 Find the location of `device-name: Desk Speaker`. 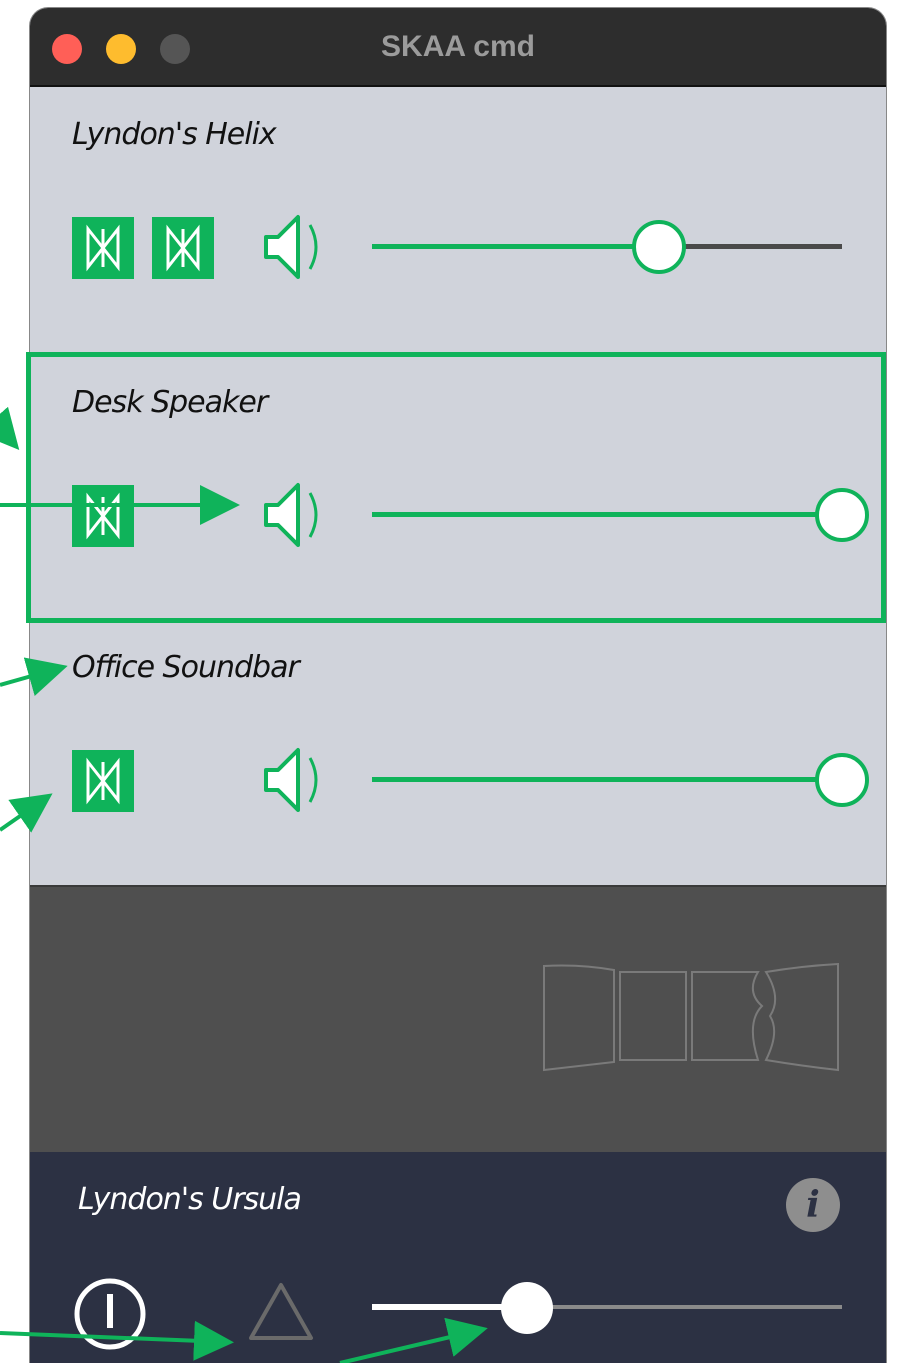

device-name: Desk Speaker is located at coordinates (170, 402).